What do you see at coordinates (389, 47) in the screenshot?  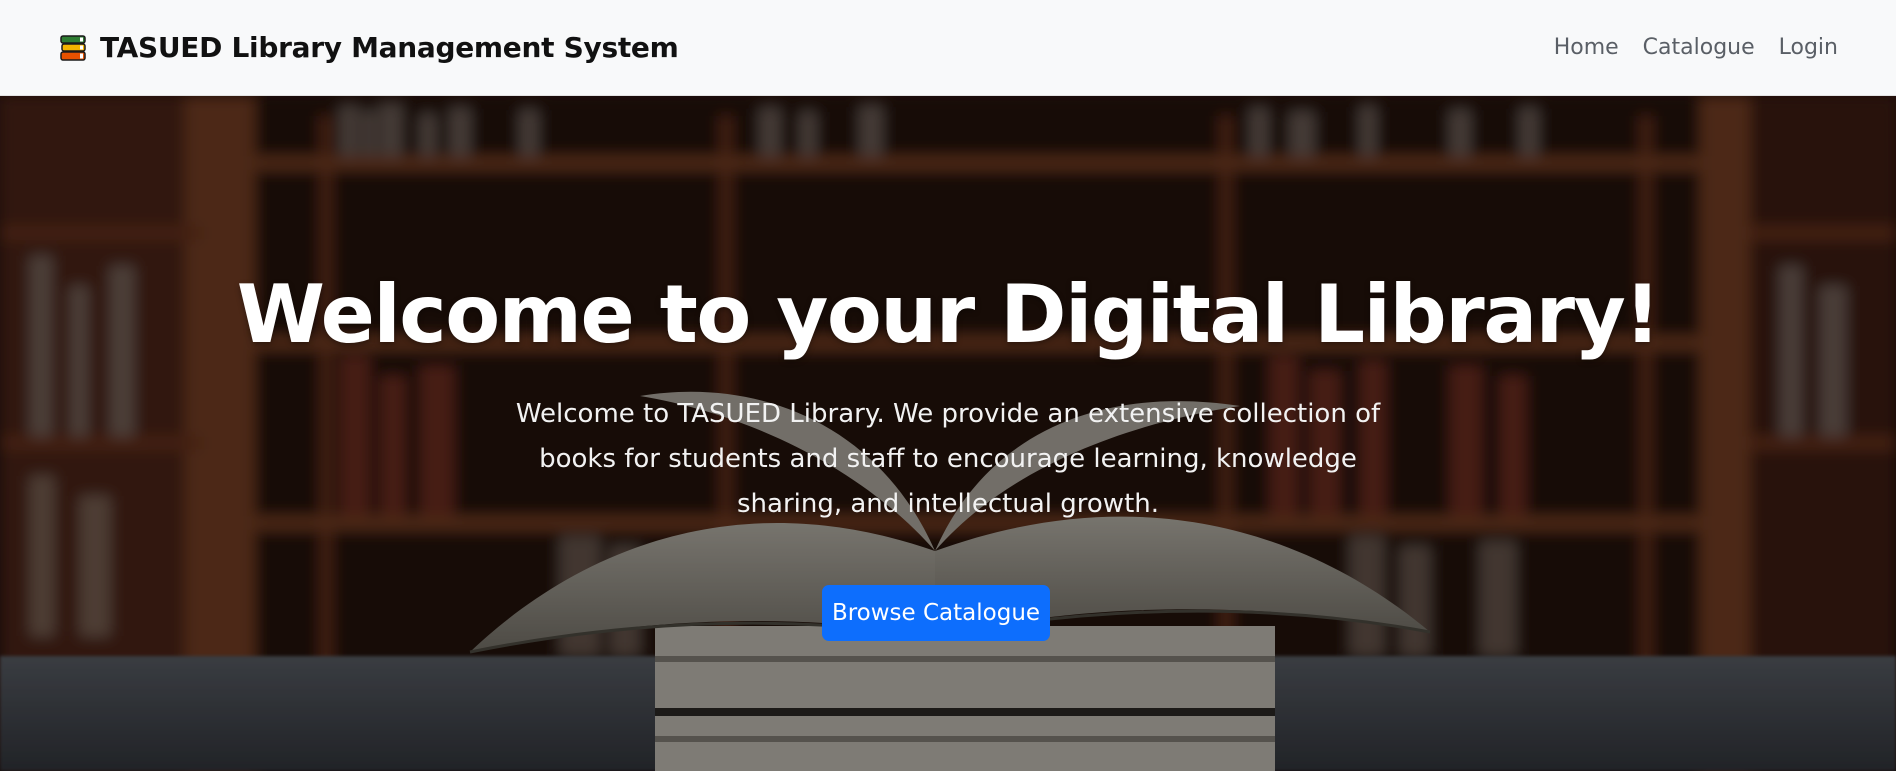 I see `brand-title: TASUED Library Management System` at bounding box center [389, 47].